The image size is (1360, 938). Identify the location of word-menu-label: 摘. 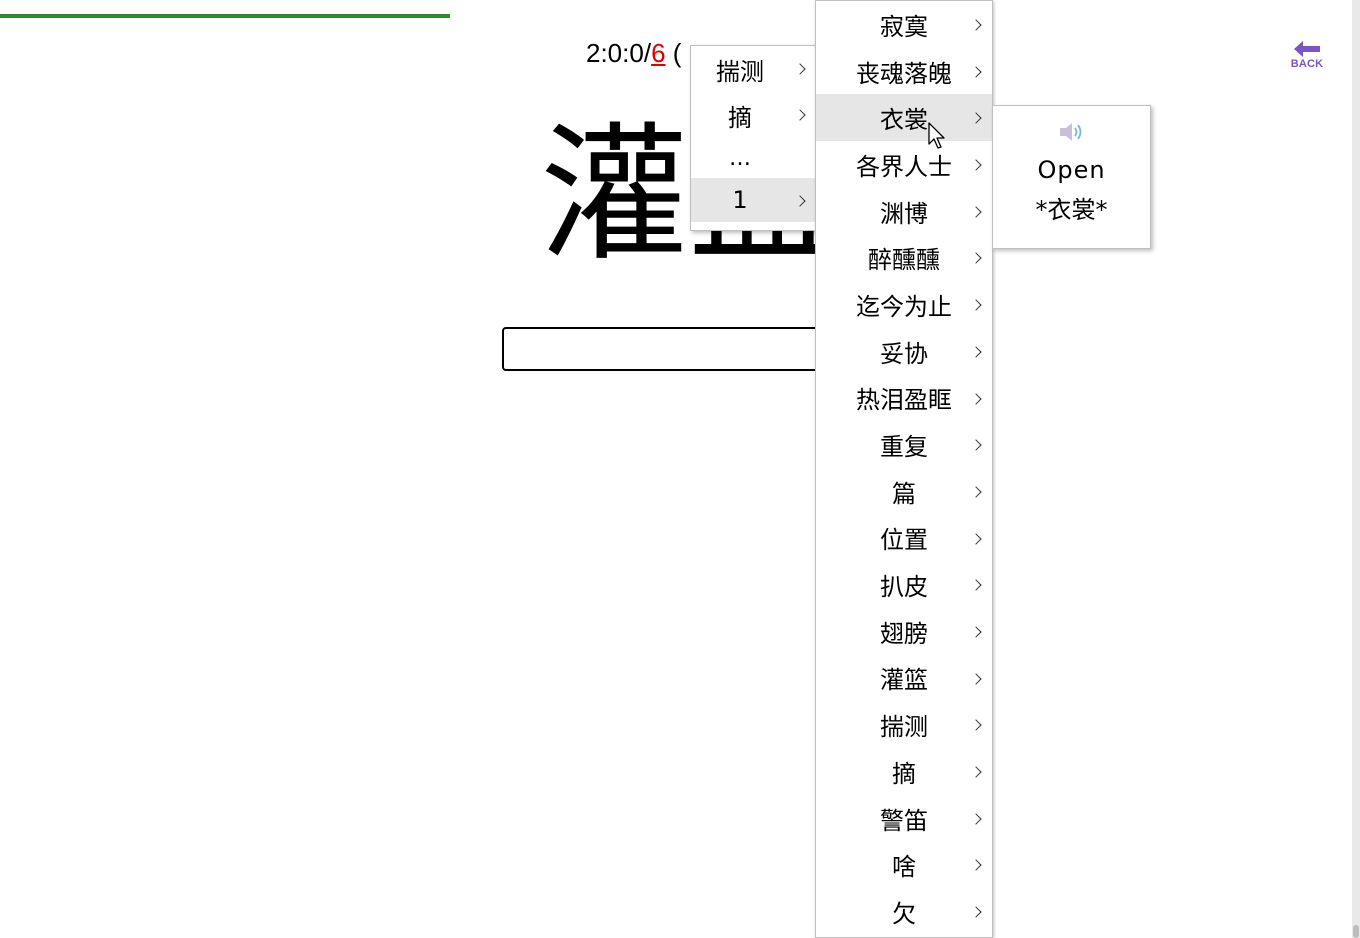
(904, 773).